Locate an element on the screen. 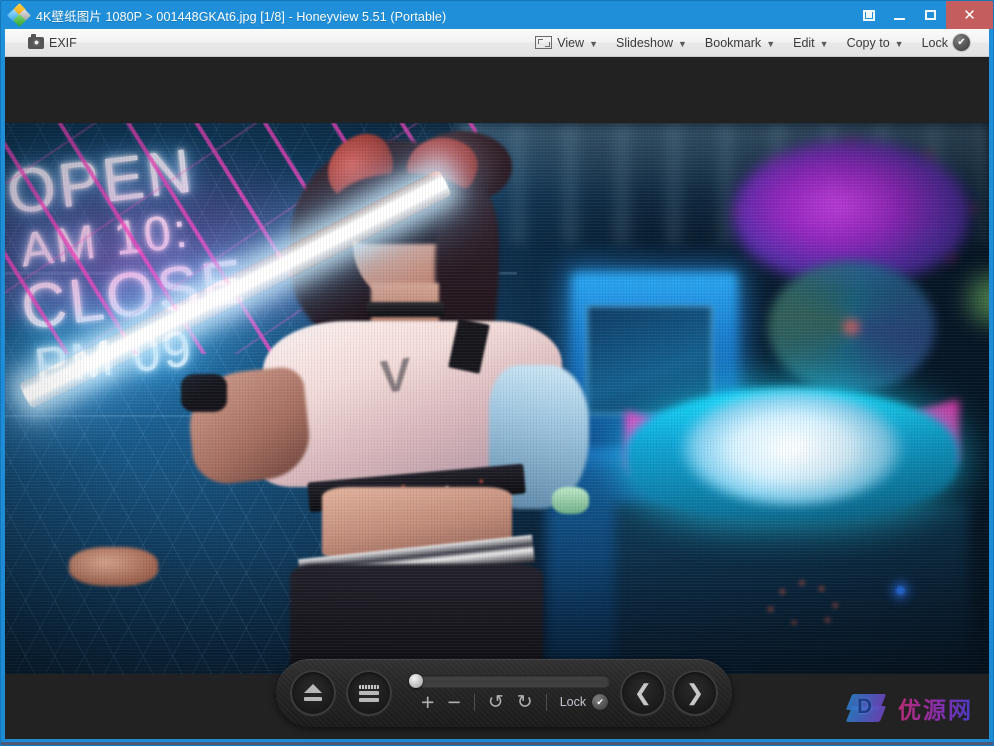 This screenshot has height=746, width=994. minimize-button is located at coordinates (899, 15).